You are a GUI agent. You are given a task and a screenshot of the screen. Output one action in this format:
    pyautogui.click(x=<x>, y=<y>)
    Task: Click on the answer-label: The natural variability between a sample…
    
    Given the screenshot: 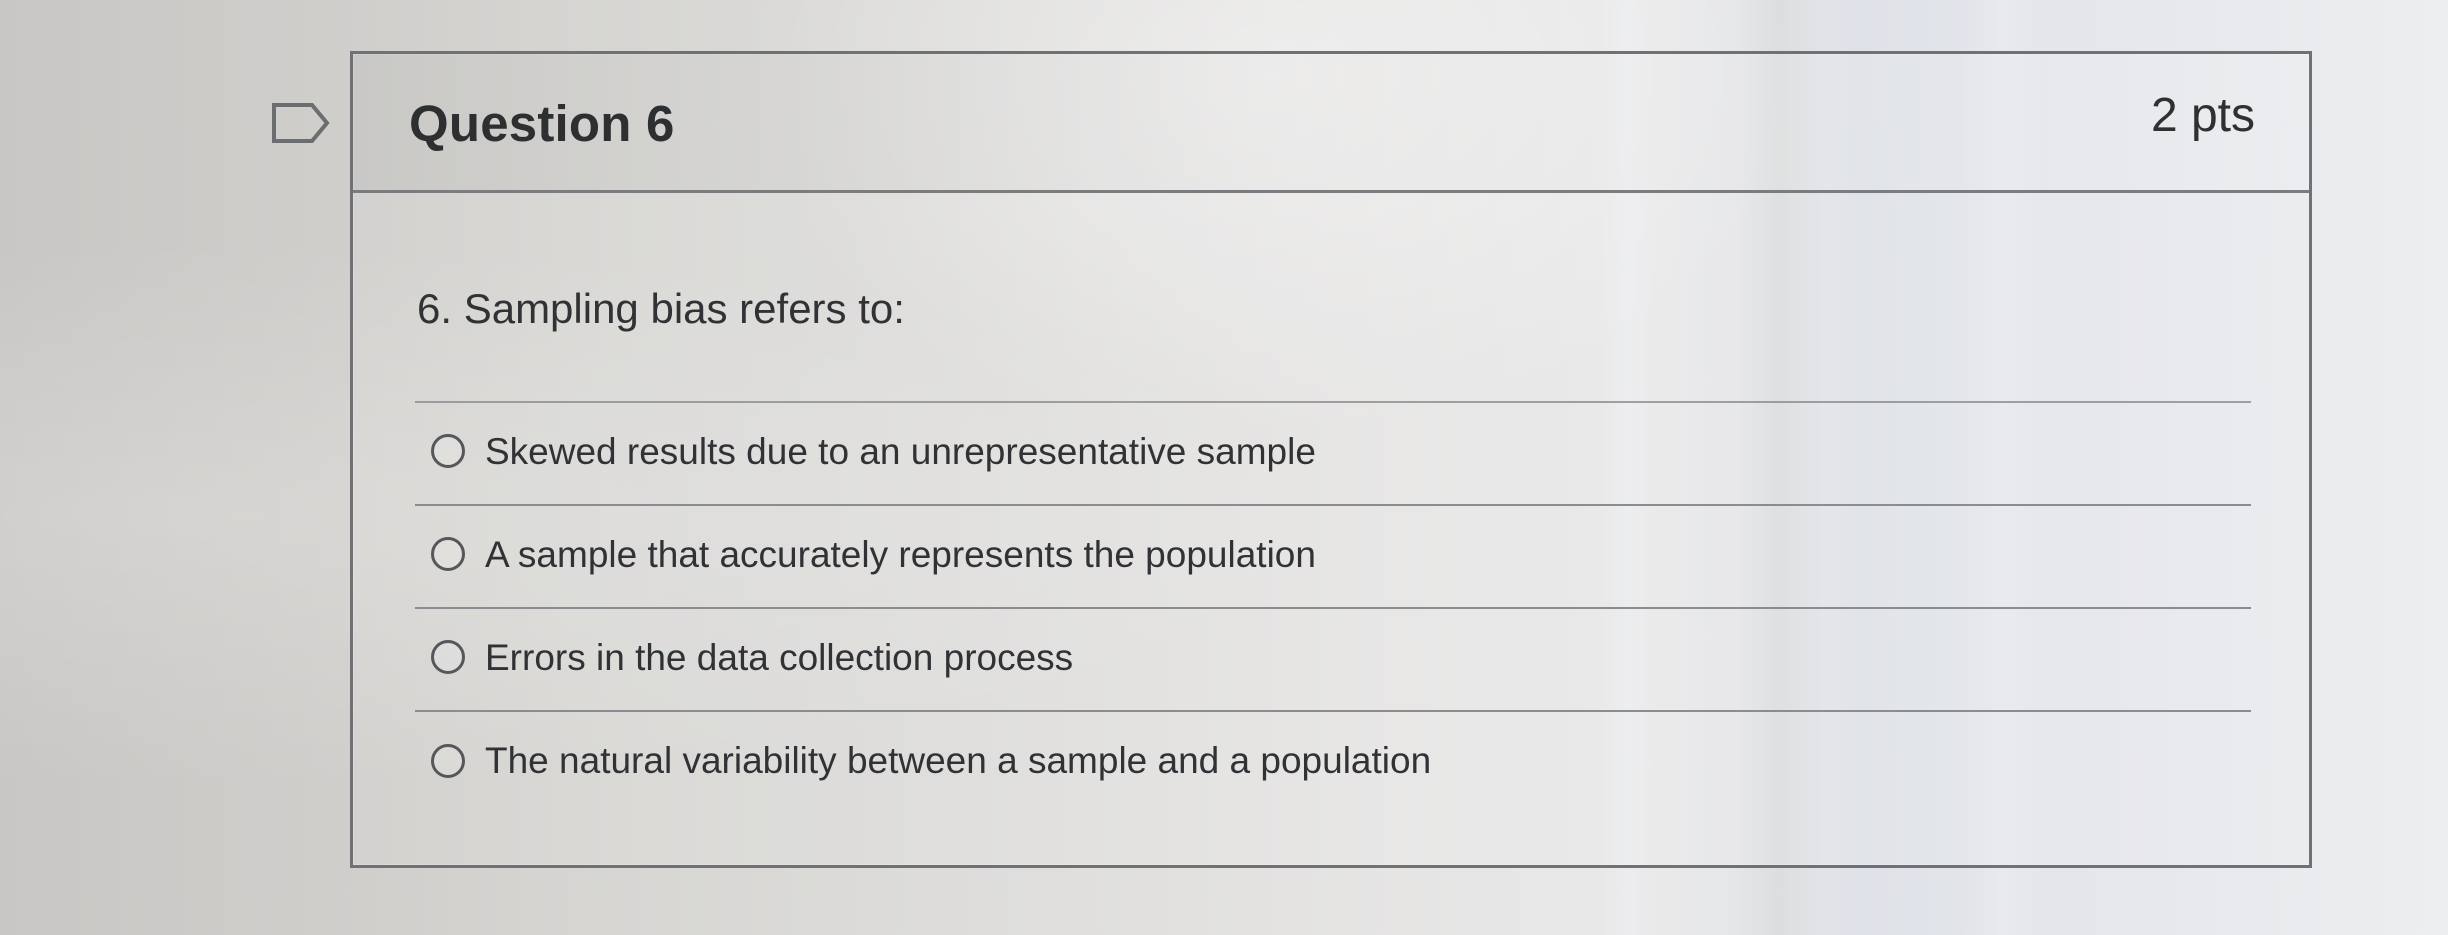 What is the action you would take?
    pyautogui.click(x=958, y=760)
    